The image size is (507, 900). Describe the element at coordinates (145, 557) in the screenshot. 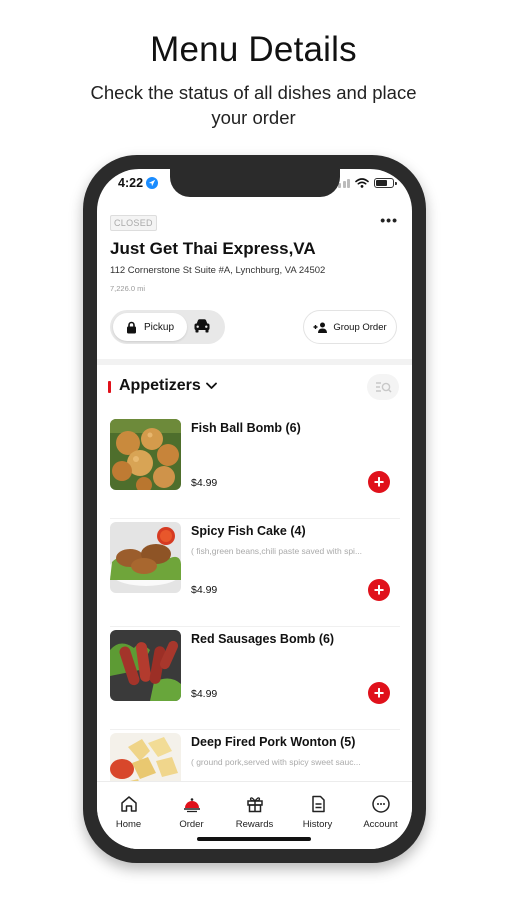

I see `dish-image-spicy-fish-cake` at that location.